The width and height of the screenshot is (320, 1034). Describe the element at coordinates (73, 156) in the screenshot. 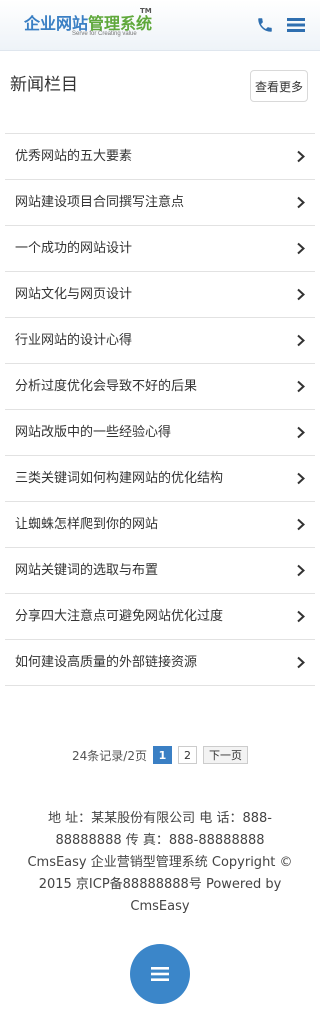

I see `news-item-title: 优秀网站的五大要素` at that location.